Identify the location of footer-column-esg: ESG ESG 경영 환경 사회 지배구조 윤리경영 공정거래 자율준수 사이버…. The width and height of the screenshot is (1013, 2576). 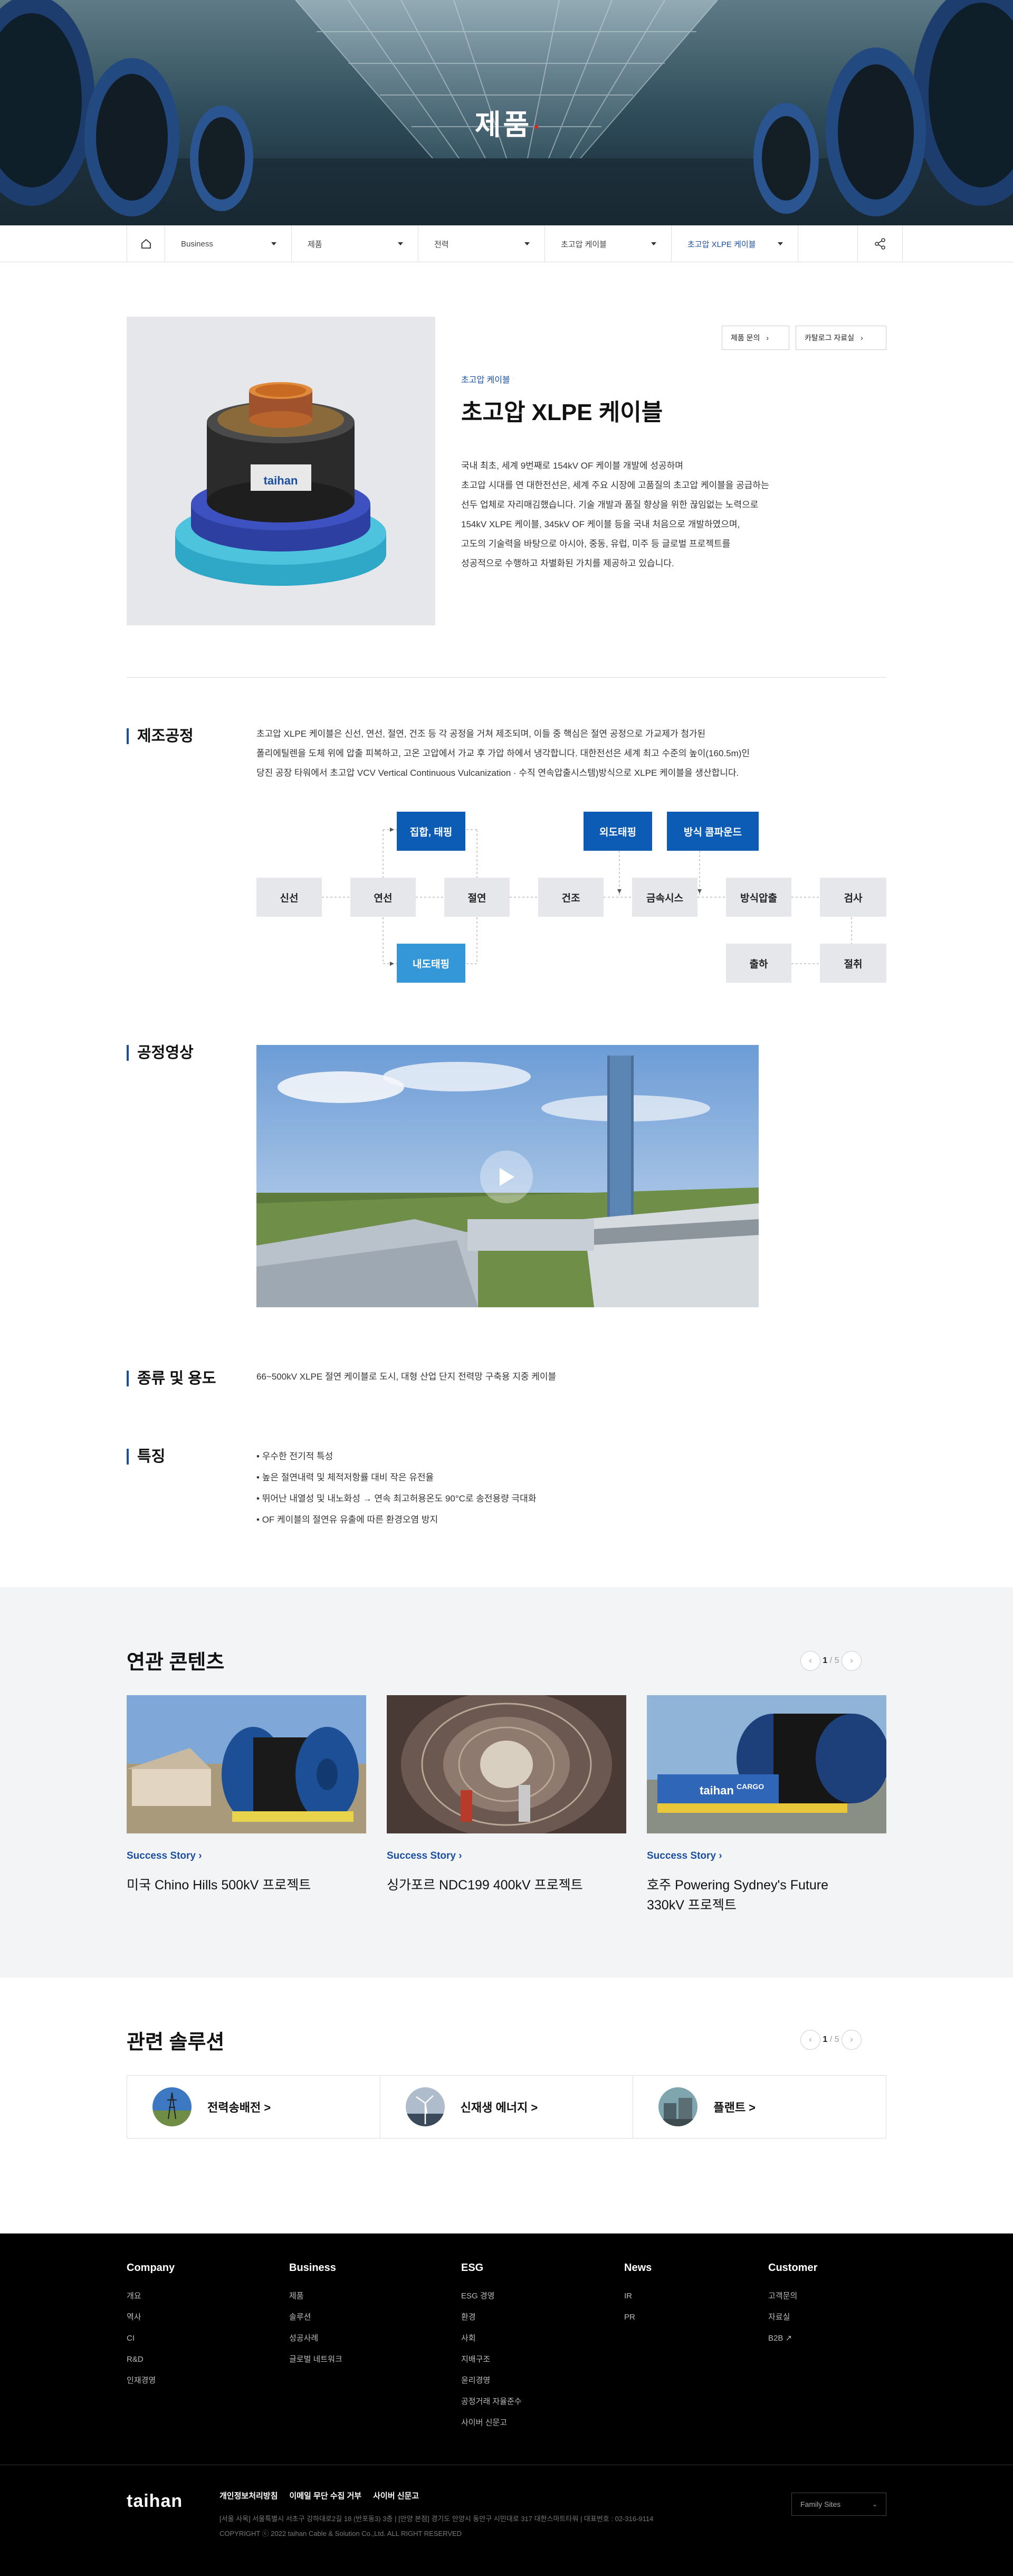
(491, 2348).